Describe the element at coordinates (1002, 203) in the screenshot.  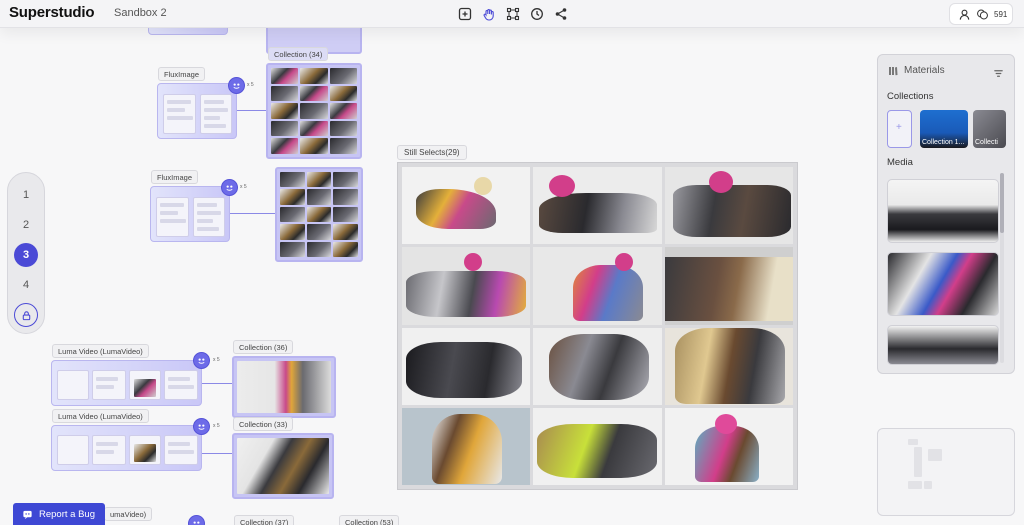
I see `scrollbar-thumb` at that location.